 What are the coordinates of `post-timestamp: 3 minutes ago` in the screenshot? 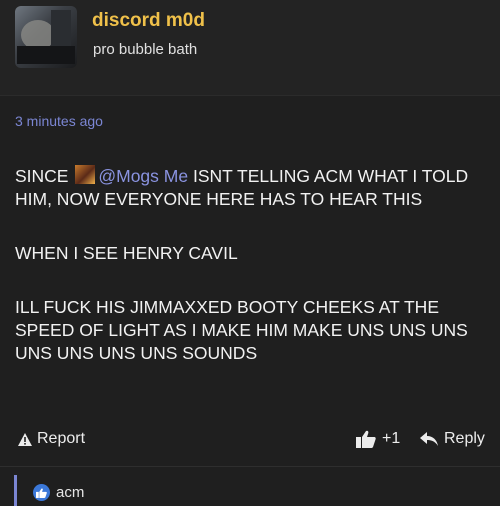 It's located at (59, 121).